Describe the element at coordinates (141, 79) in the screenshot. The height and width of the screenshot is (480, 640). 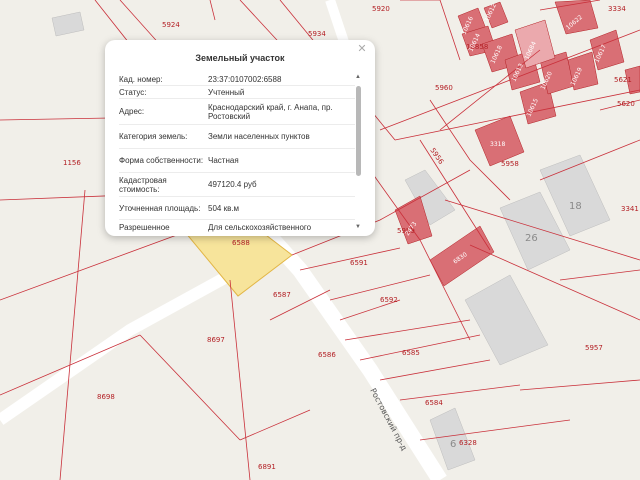
I see `row-label: Кад. номер:` at that location.